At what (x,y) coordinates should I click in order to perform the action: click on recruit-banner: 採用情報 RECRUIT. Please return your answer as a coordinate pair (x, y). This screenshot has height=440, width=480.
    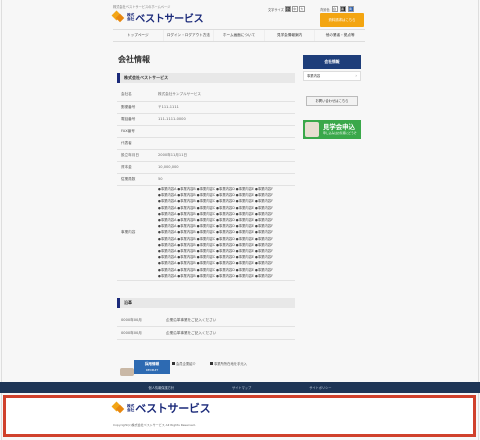
    Looking at the image, I should click on (152, 367).